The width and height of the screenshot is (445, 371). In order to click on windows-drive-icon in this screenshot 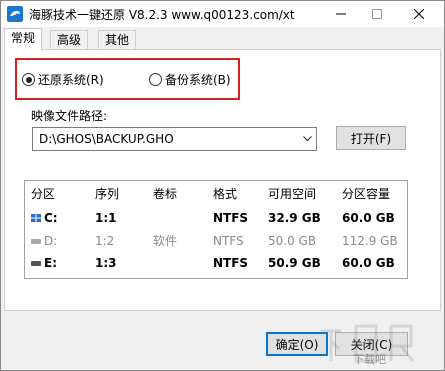, I will do `click(36, 217)`.